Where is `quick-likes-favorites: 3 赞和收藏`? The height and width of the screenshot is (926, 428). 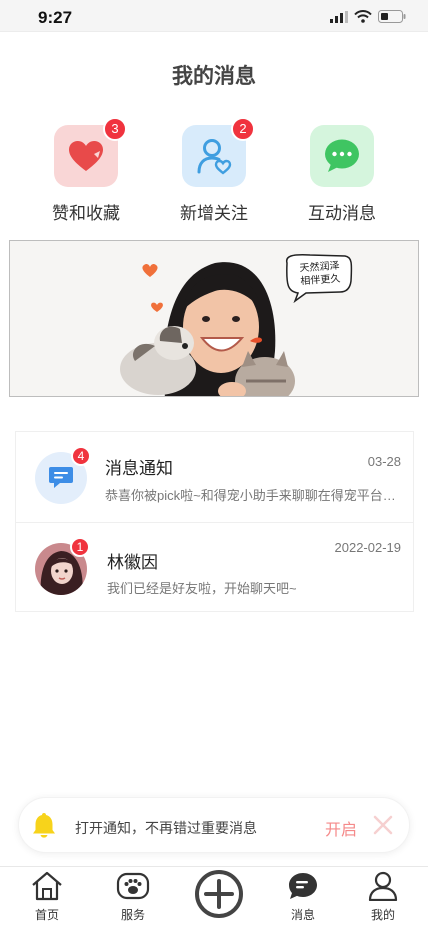 quick-likes-favorites: 3 赞和收藏 is located at coordinates (86, 170).